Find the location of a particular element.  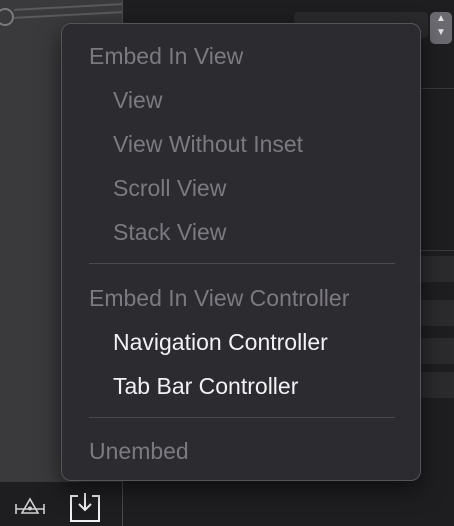

menu-item-unembed: Unembed is located at coordinates (139, 451).